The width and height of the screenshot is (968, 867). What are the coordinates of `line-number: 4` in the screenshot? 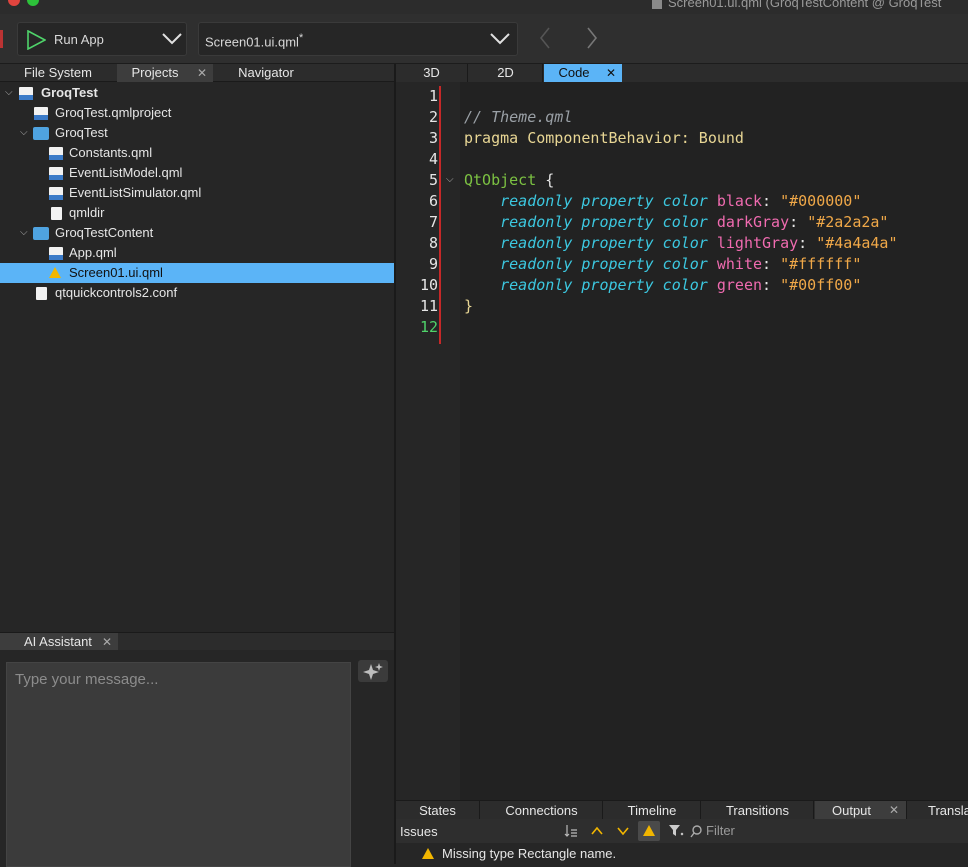 It's located at (433, 159).